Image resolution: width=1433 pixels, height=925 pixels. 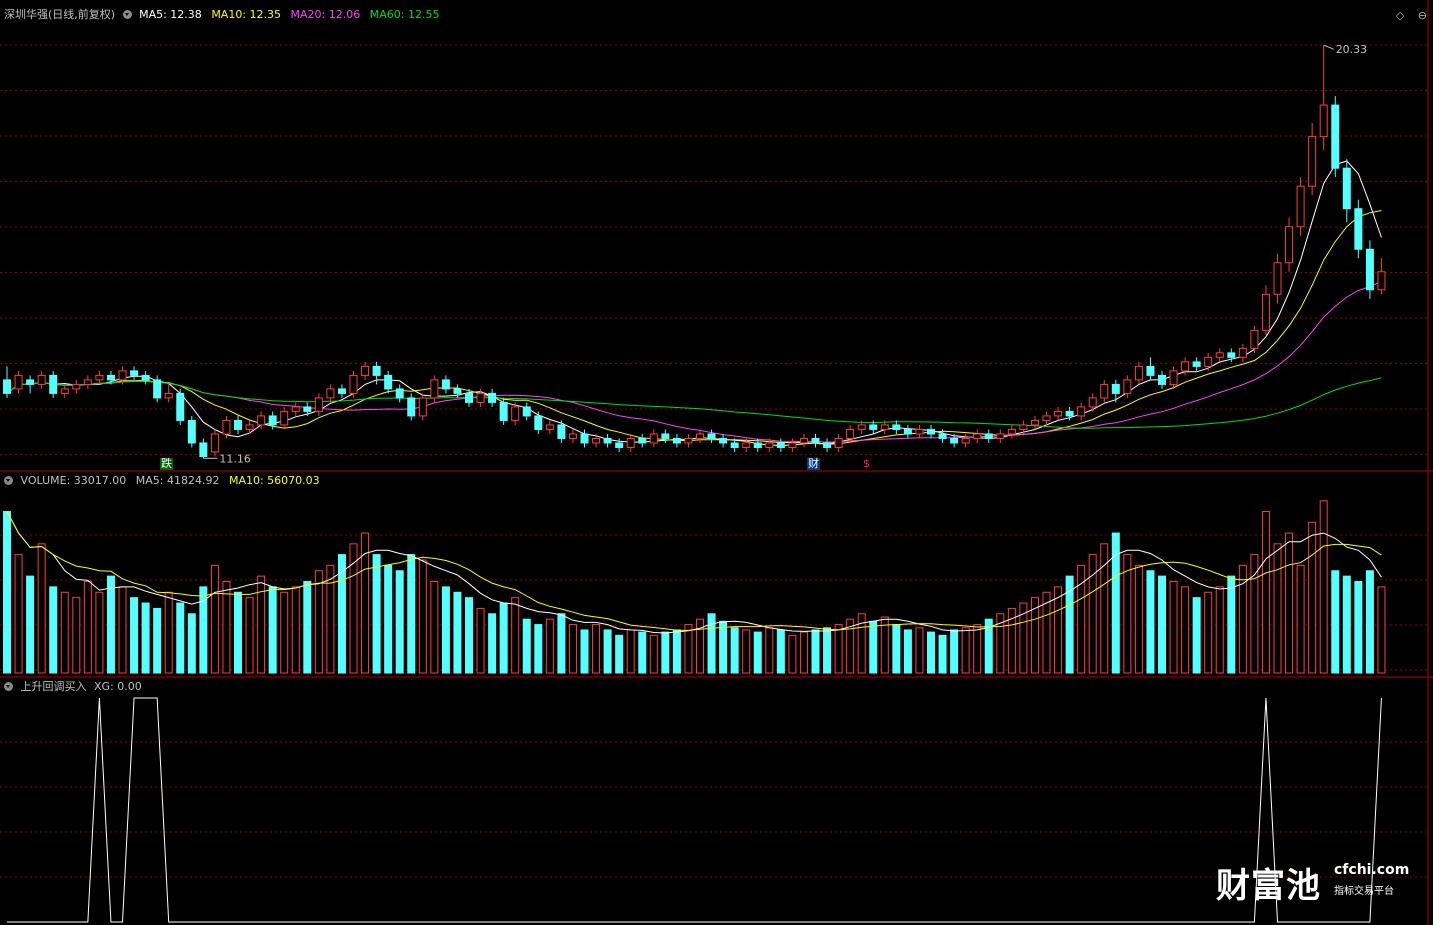 I want to click on xg-label: XG: 0.00, so click(x=118, y=686).